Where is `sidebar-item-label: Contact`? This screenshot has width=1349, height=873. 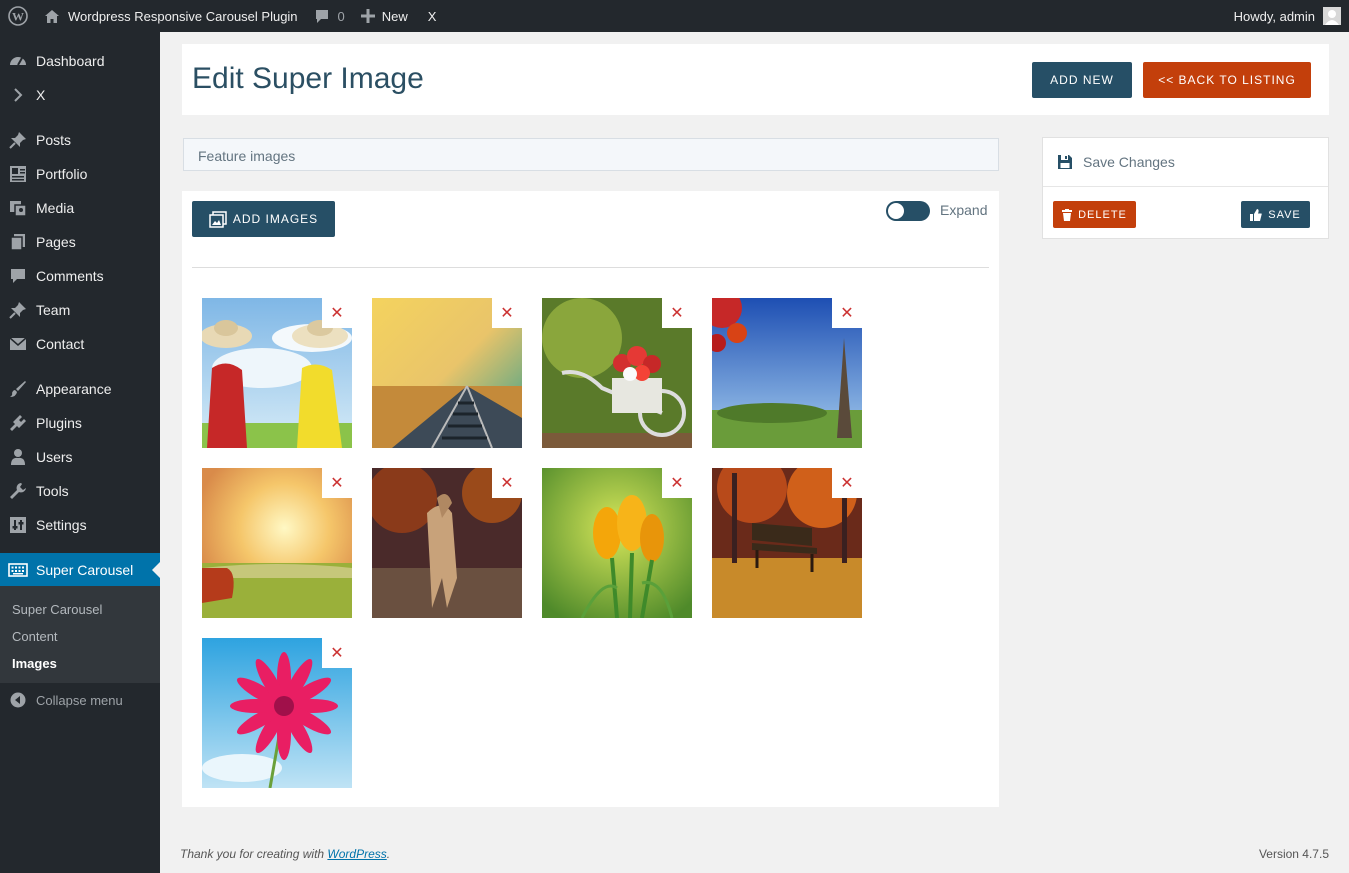
sidebar-item-label: Contact is located at coordinates (60, 344).